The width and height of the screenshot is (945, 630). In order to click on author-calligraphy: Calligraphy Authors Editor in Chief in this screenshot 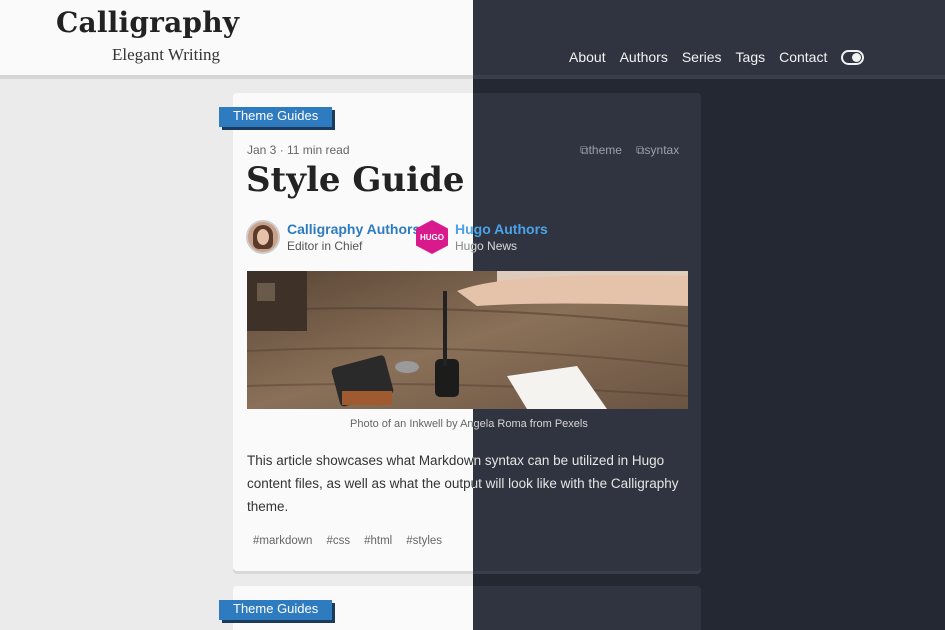, I will do `click(333, 237)`.